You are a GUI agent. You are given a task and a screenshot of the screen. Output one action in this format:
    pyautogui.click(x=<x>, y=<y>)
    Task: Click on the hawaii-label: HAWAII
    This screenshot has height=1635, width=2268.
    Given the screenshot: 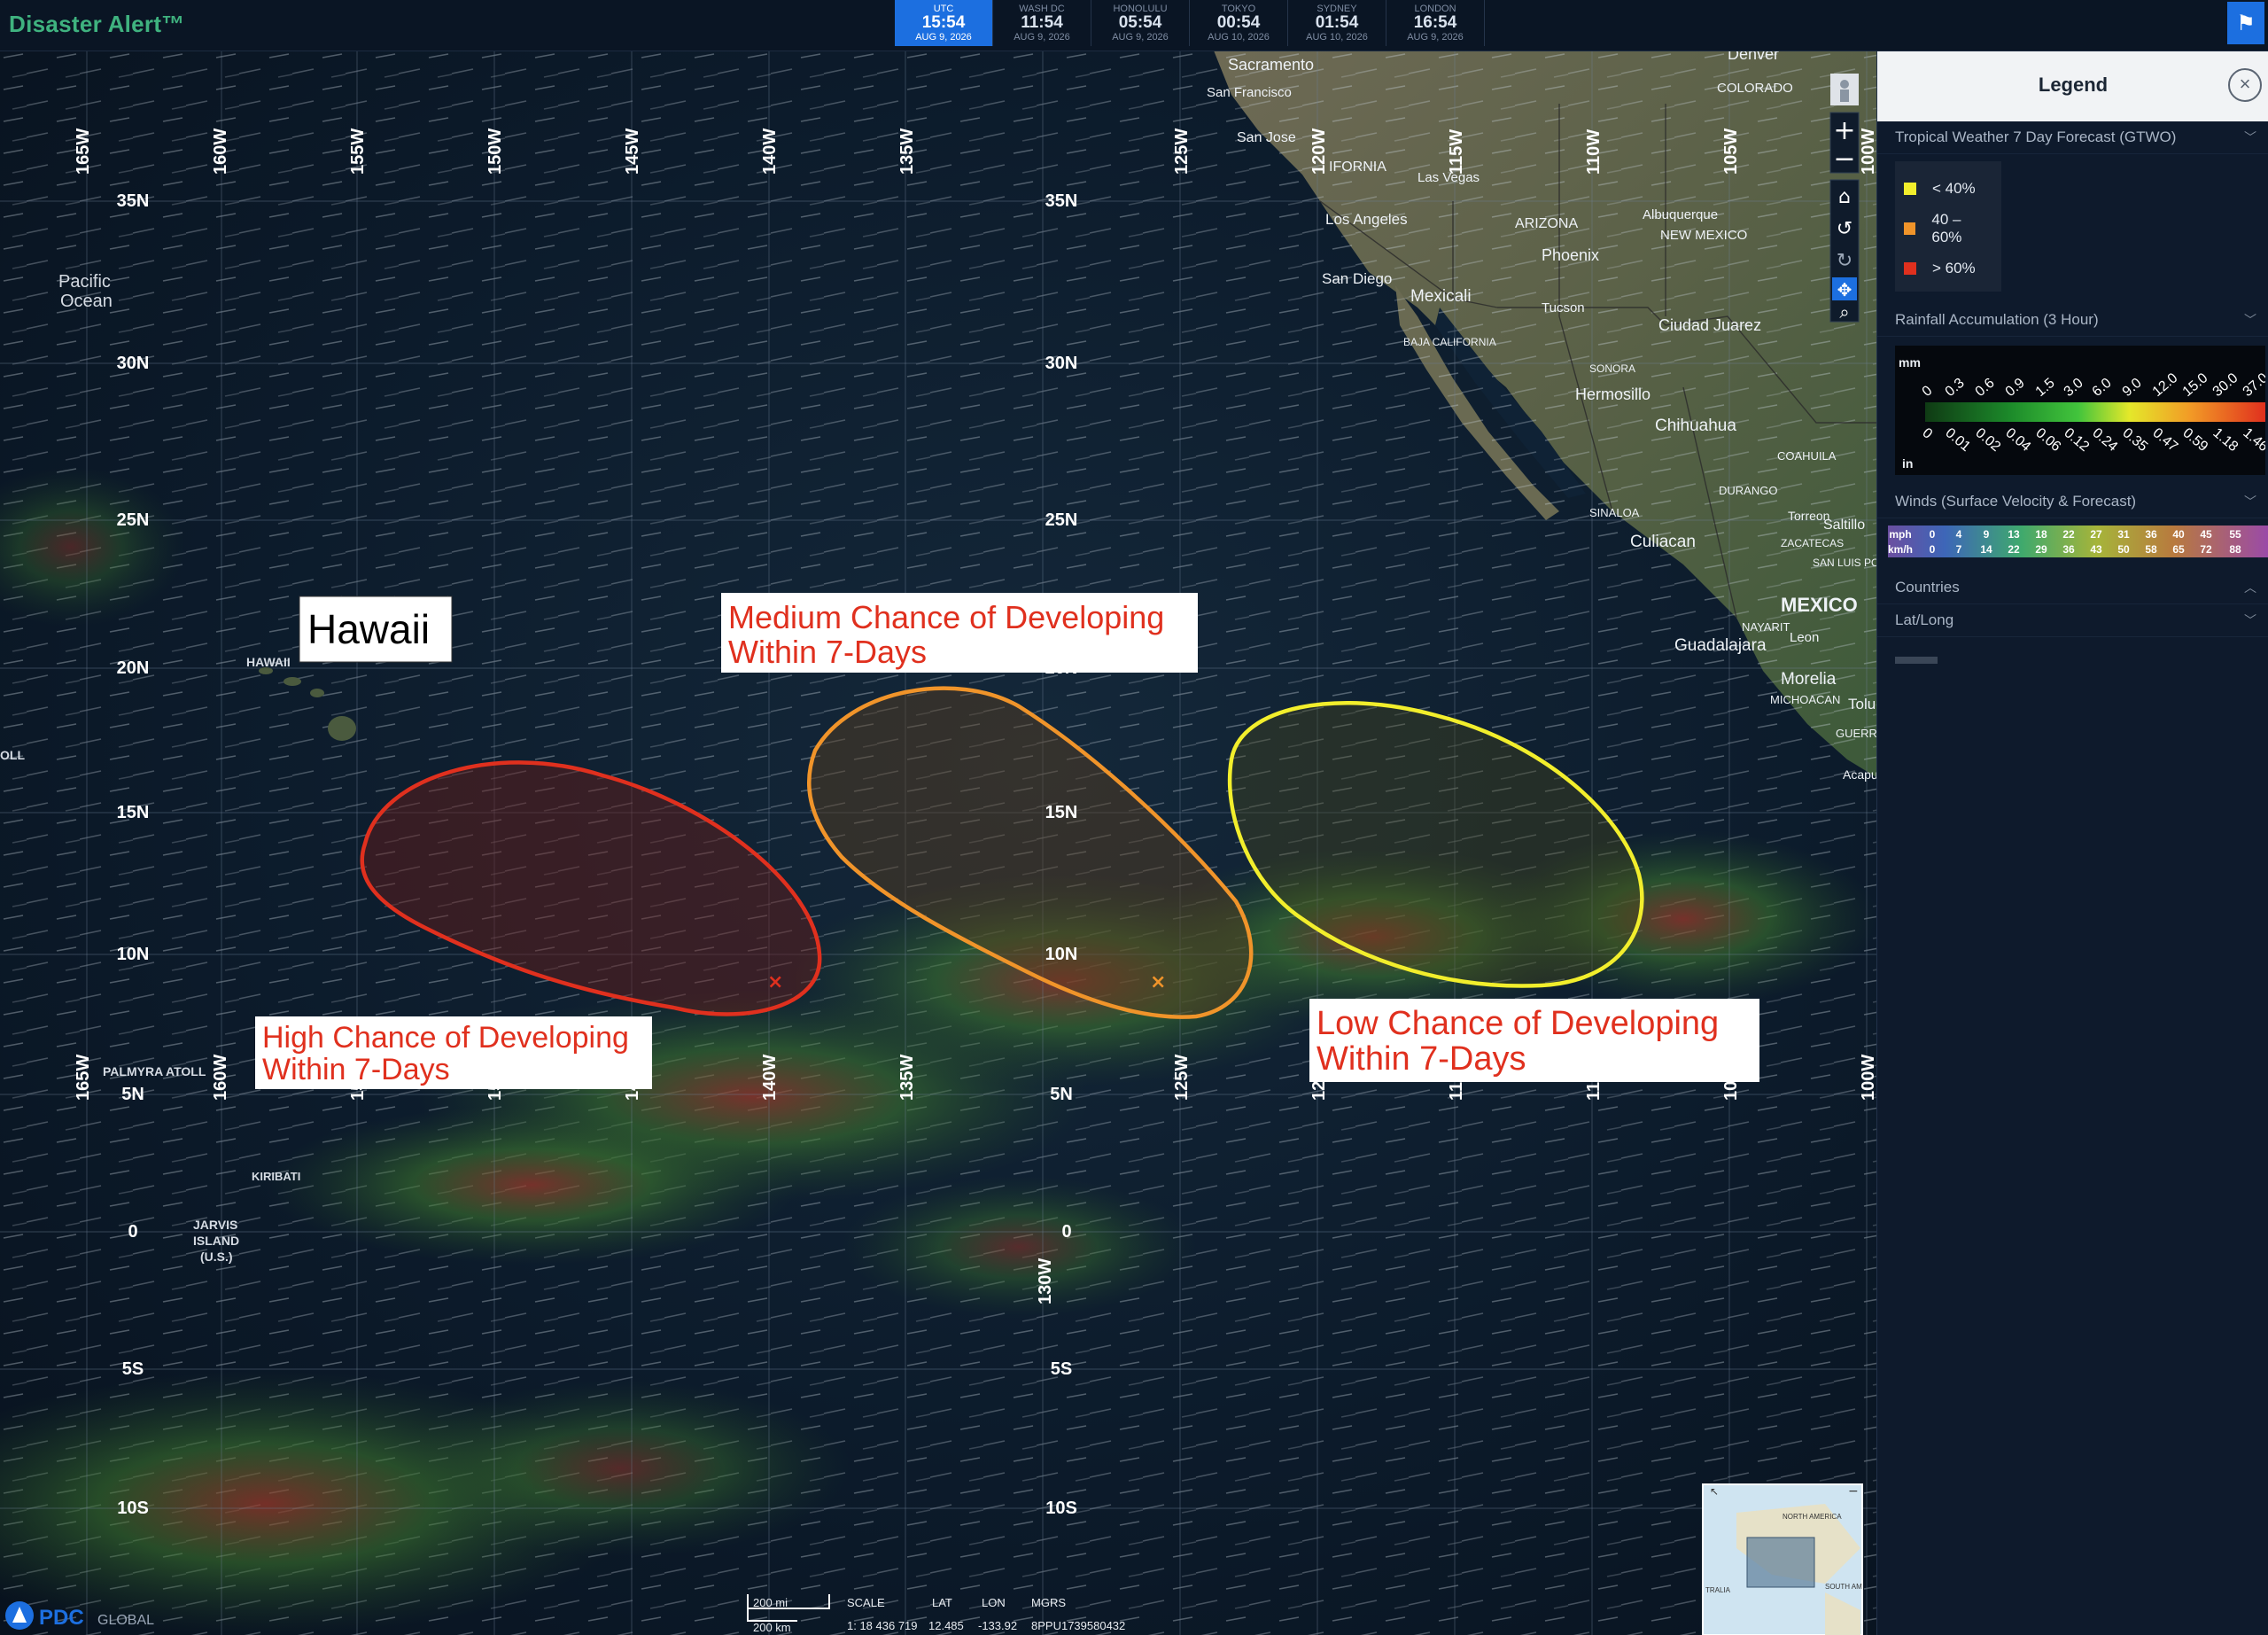 What is the action you would take?
    pyautogui.click(x=268, y=662)
    